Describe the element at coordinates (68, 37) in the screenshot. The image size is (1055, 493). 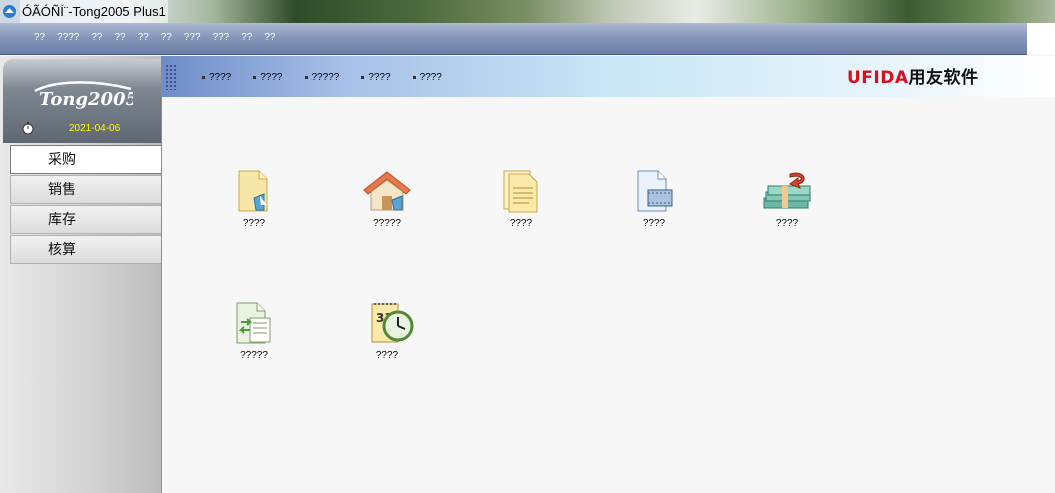
I see `menu-item: ????` at that location.